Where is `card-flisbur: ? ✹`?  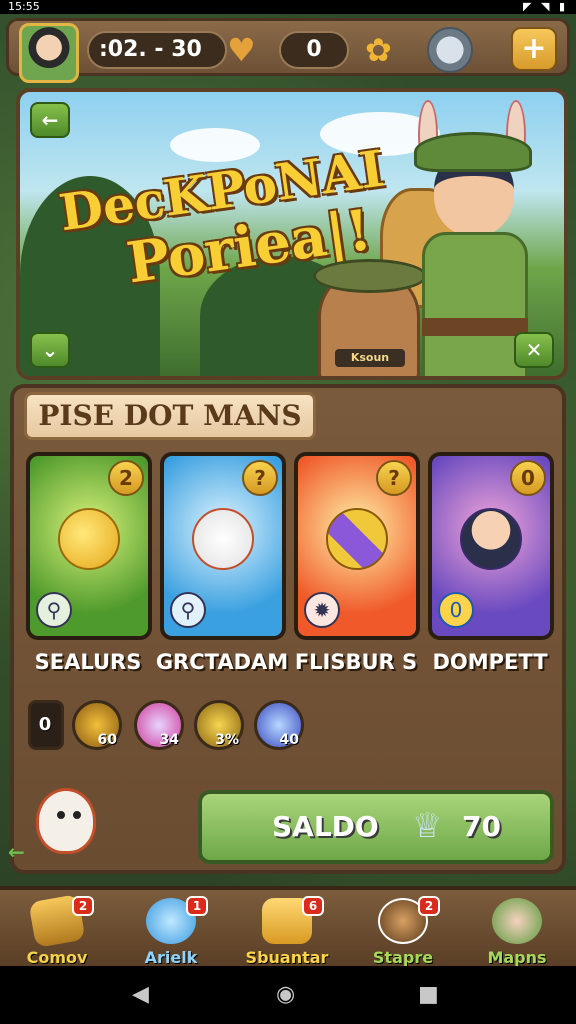
card-flisbur: ? ✹ is located at coordinates (357, 546).